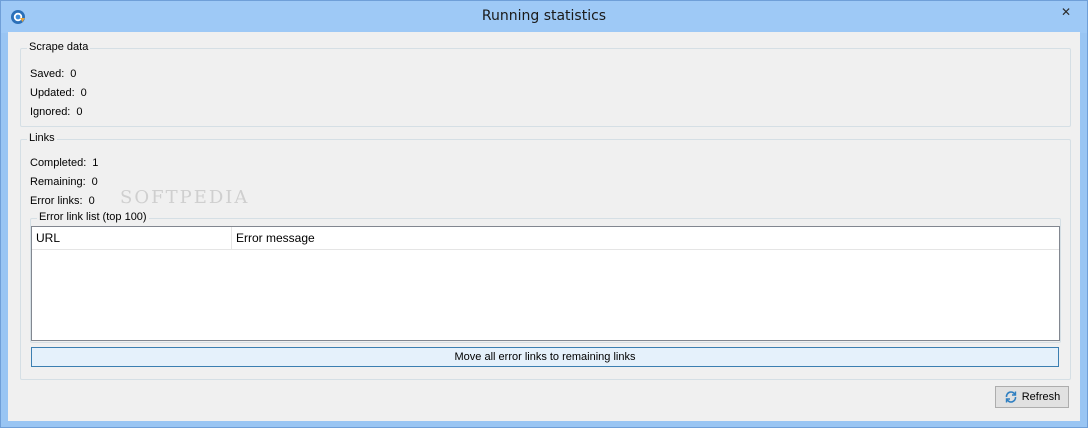 The width and height of the screenshot is (1088, 428). Describe the element at coordinates (59, 47) in the screenshot. I see `scrape-data-group-title: Scrape data` at that location.